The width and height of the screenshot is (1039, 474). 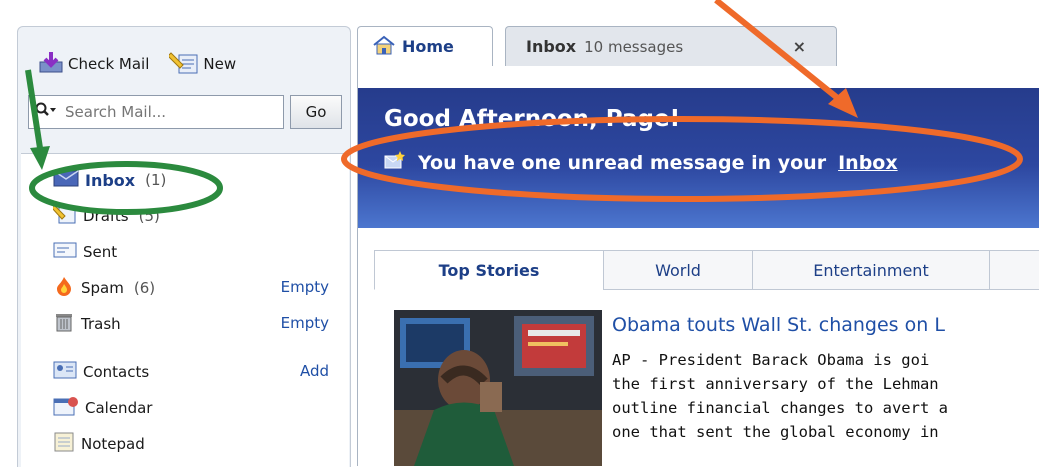 What do you see at coordinates (778, 325) in the screenshot?
I see `story-headline: Obama touts Wall St. changes on L` at bounding box center [778, 325].